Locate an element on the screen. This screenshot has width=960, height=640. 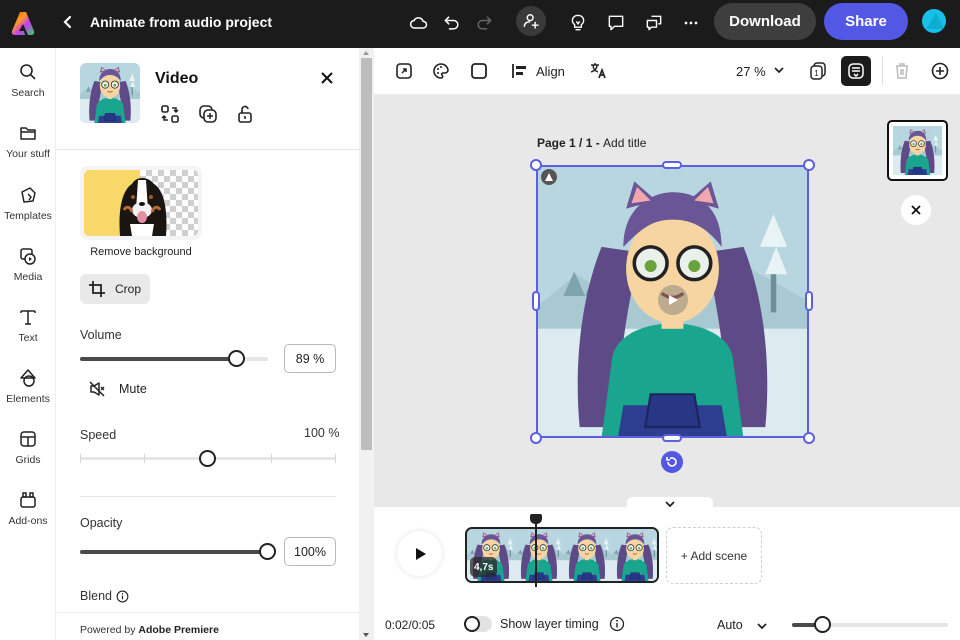
panel-scrollbar is located at coordinates (366, 344).